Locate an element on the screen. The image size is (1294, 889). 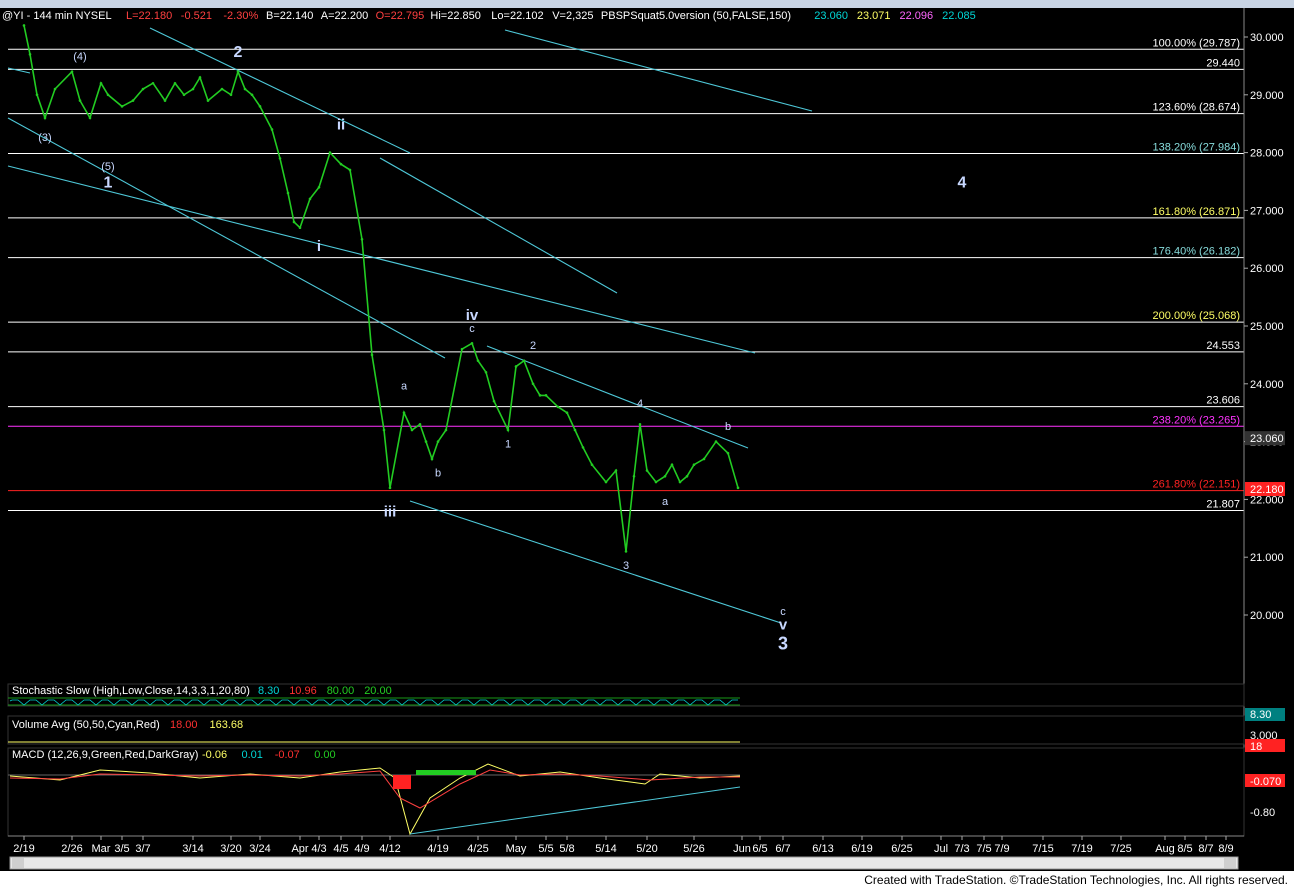
date-tick-label-34: Aug is located at coordinates (1165, 849).